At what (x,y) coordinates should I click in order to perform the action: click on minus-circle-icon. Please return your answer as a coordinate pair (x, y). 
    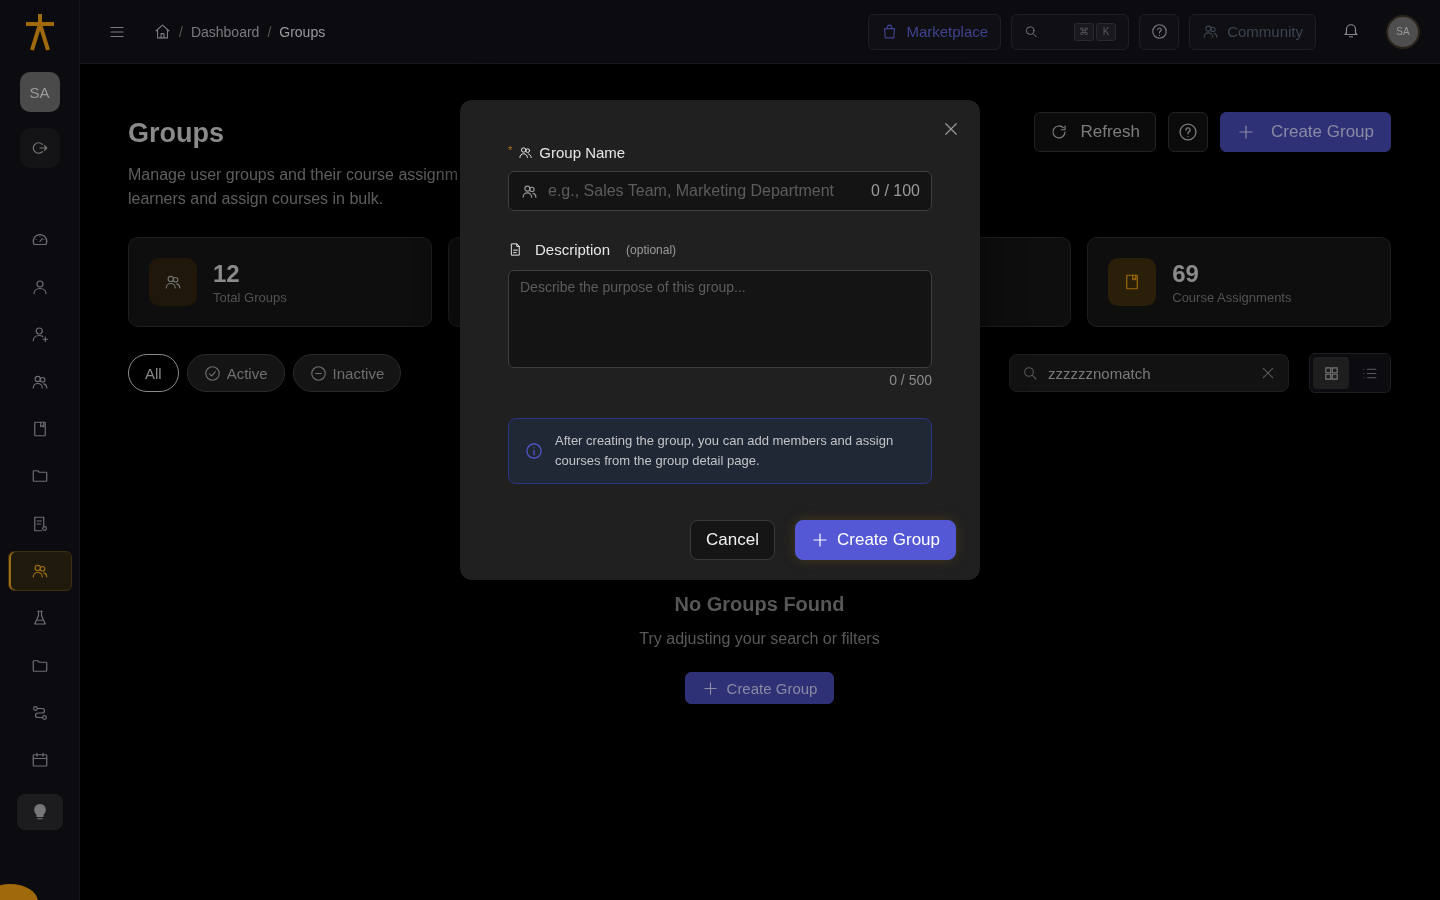
    Looking at the image, I should click on (318, 373).